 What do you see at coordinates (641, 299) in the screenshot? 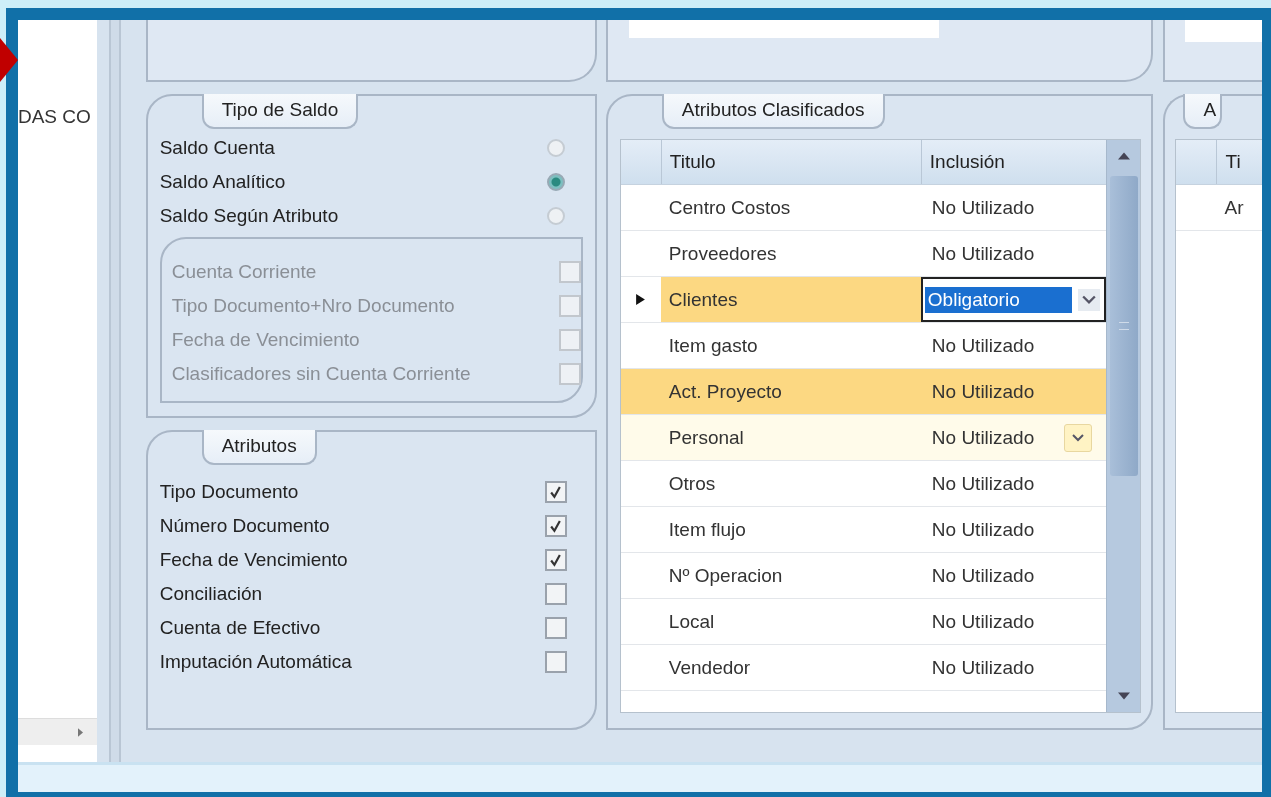
I see `row-pointer-icon` at bounding box center [641, 299].